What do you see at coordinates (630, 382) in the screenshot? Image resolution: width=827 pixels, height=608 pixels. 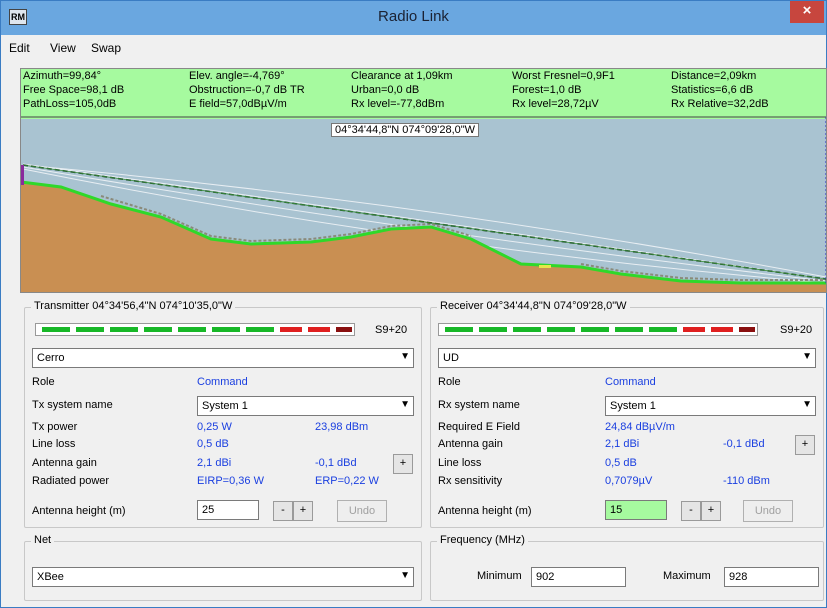 I see `rx-role-value: Command` at bounding box center [630, 382].